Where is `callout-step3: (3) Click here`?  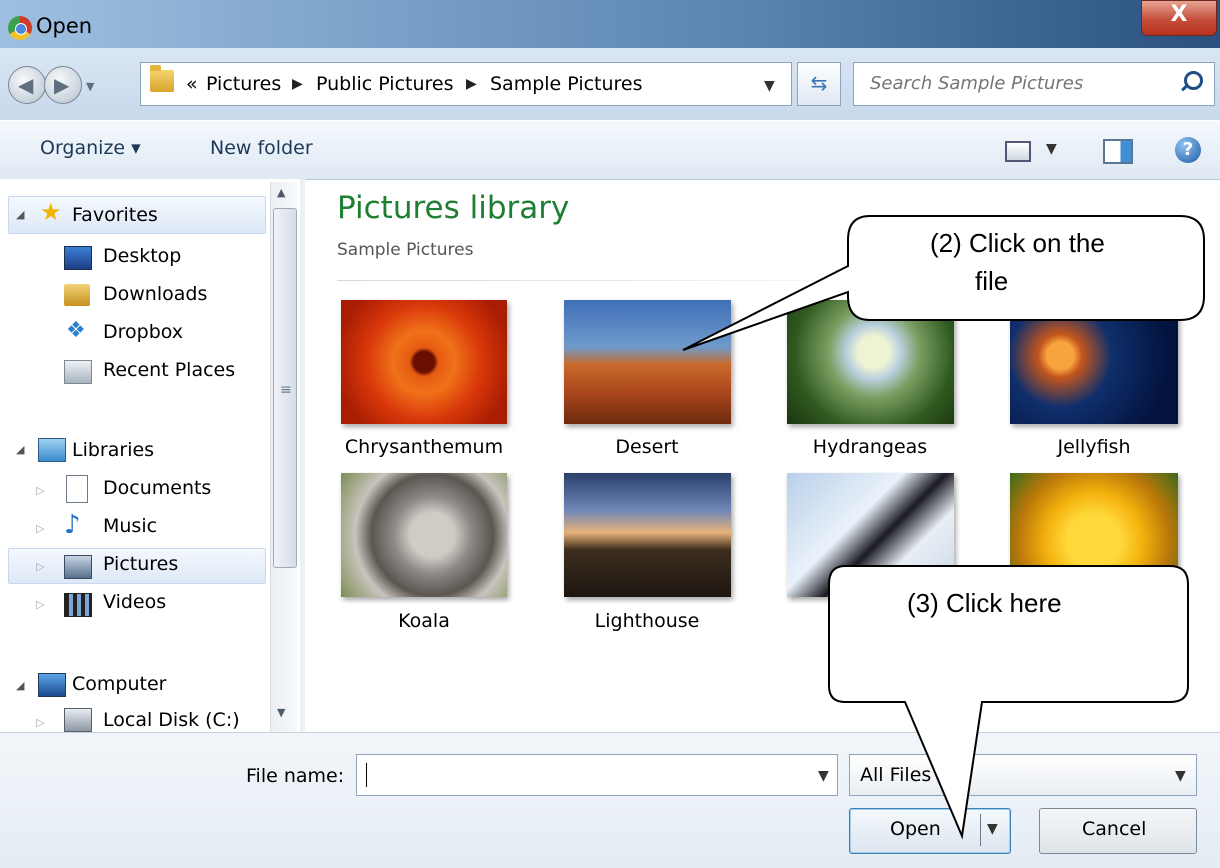 callout-step3: (3) Click here is located at coordinates (984, 603).